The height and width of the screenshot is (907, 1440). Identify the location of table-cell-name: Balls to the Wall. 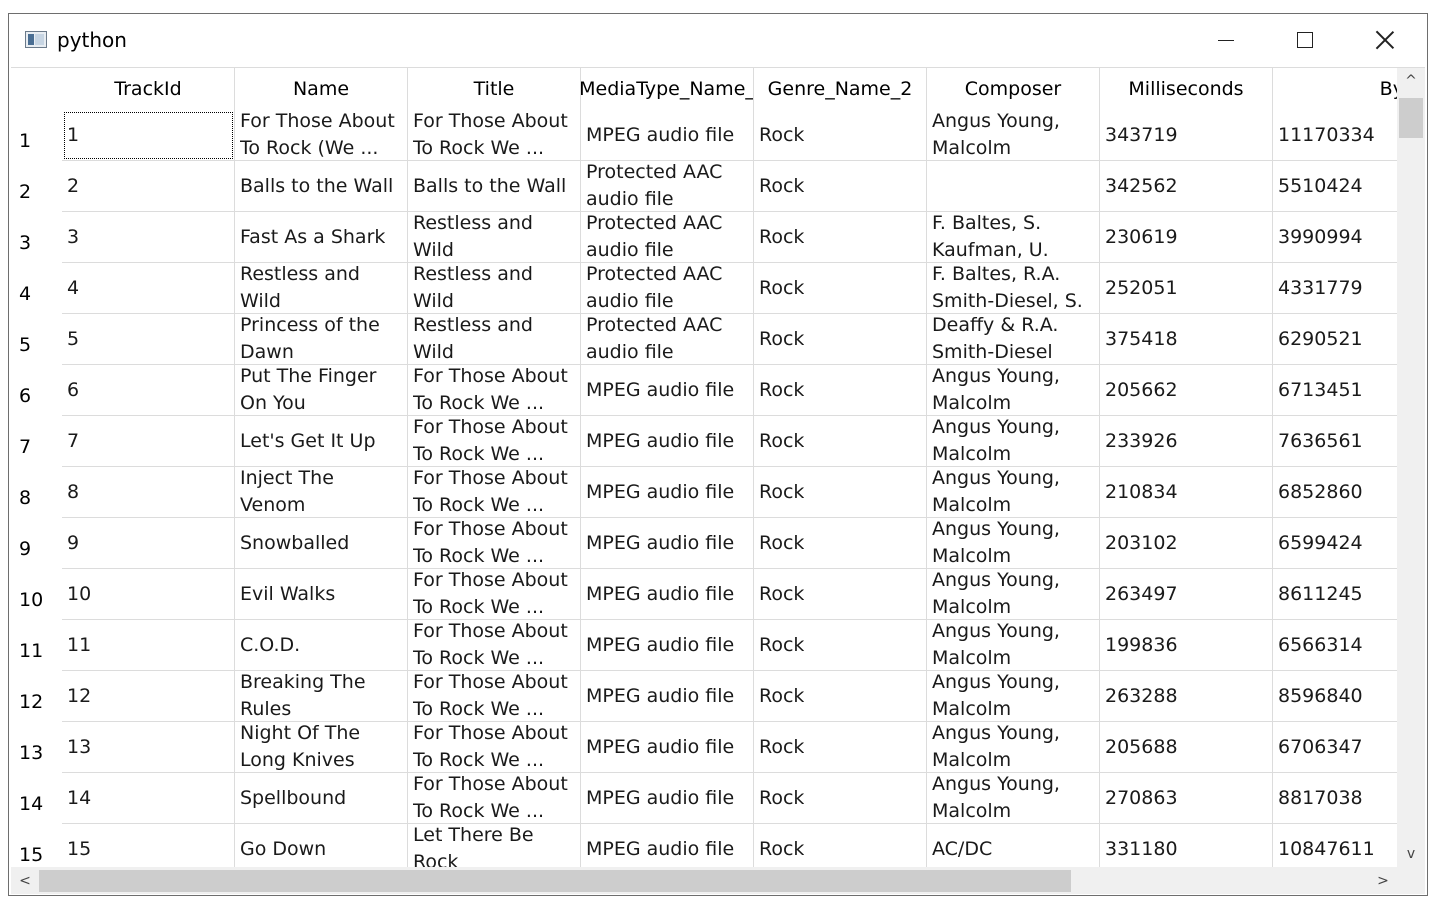
(321, 186).